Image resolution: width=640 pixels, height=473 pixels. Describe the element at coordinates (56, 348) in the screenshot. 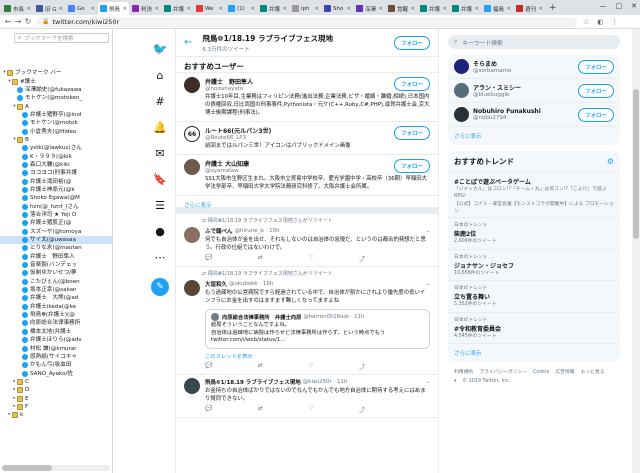

I see `bookmark-item: 村松 謙(@kmurar` at that location.